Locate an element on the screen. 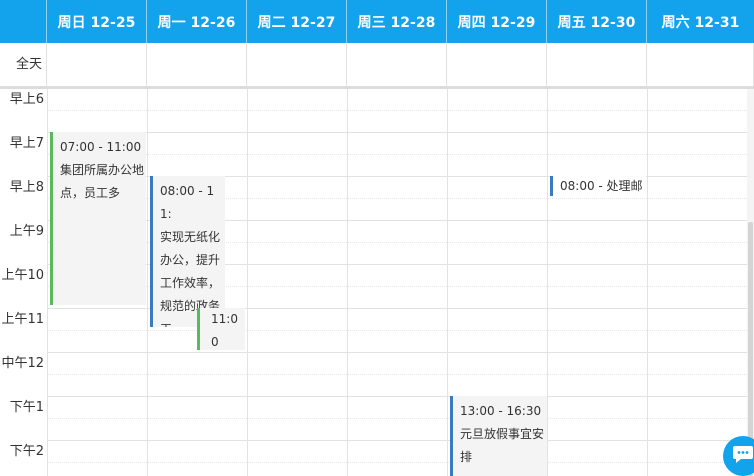 The height and width of the screenshot is (476, 754). vertical-scrollbar is located at coordinates (750, 282).